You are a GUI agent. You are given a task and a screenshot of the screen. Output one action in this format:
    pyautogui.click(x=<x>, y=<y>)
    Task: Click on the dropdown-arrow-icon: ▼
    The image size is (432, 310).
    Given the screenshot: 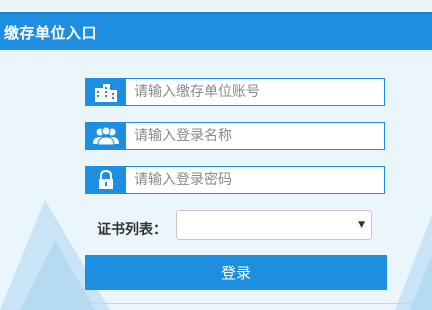 What is the action you would take?
    pyautogui.click(x=361, y=225)
    